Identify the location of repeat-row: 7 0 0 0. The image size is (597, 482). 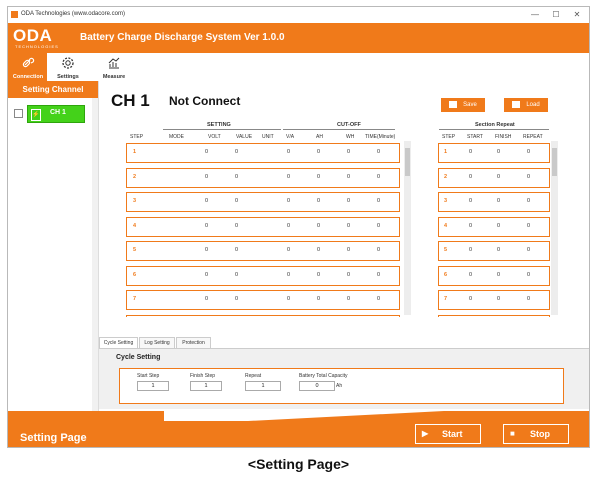
(494, 300).